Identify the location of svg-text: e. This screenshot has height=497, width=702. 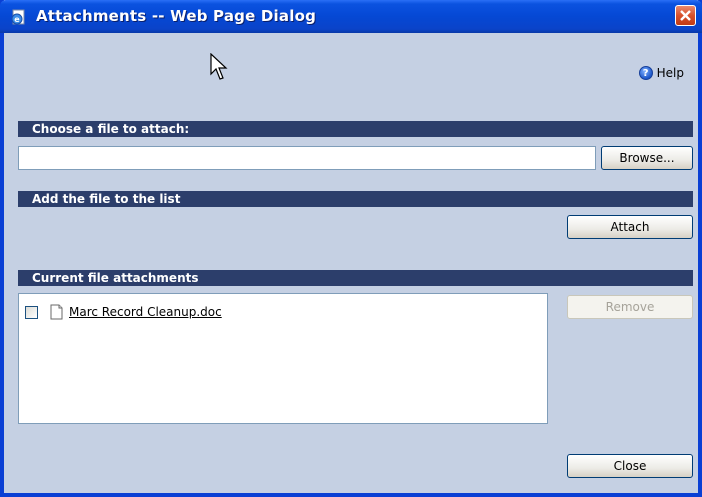
(17, 19).